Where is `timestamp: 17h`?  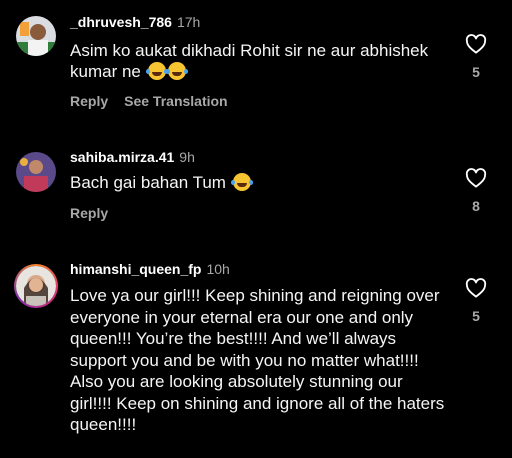
timestamp: 17h is located at coordinates (188, 22).